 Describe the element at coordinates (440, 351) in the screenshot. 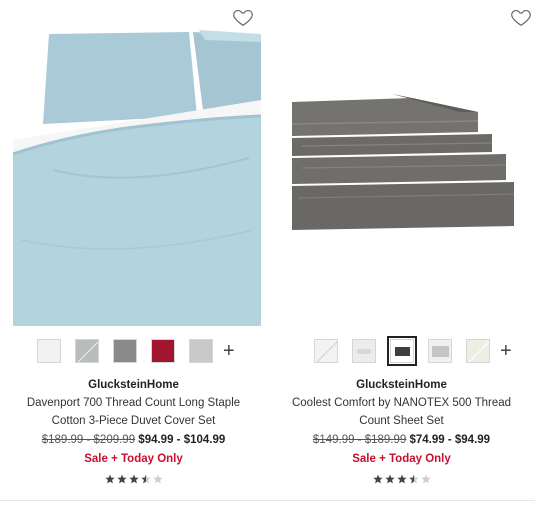

I see `swatch-stone` at that location.